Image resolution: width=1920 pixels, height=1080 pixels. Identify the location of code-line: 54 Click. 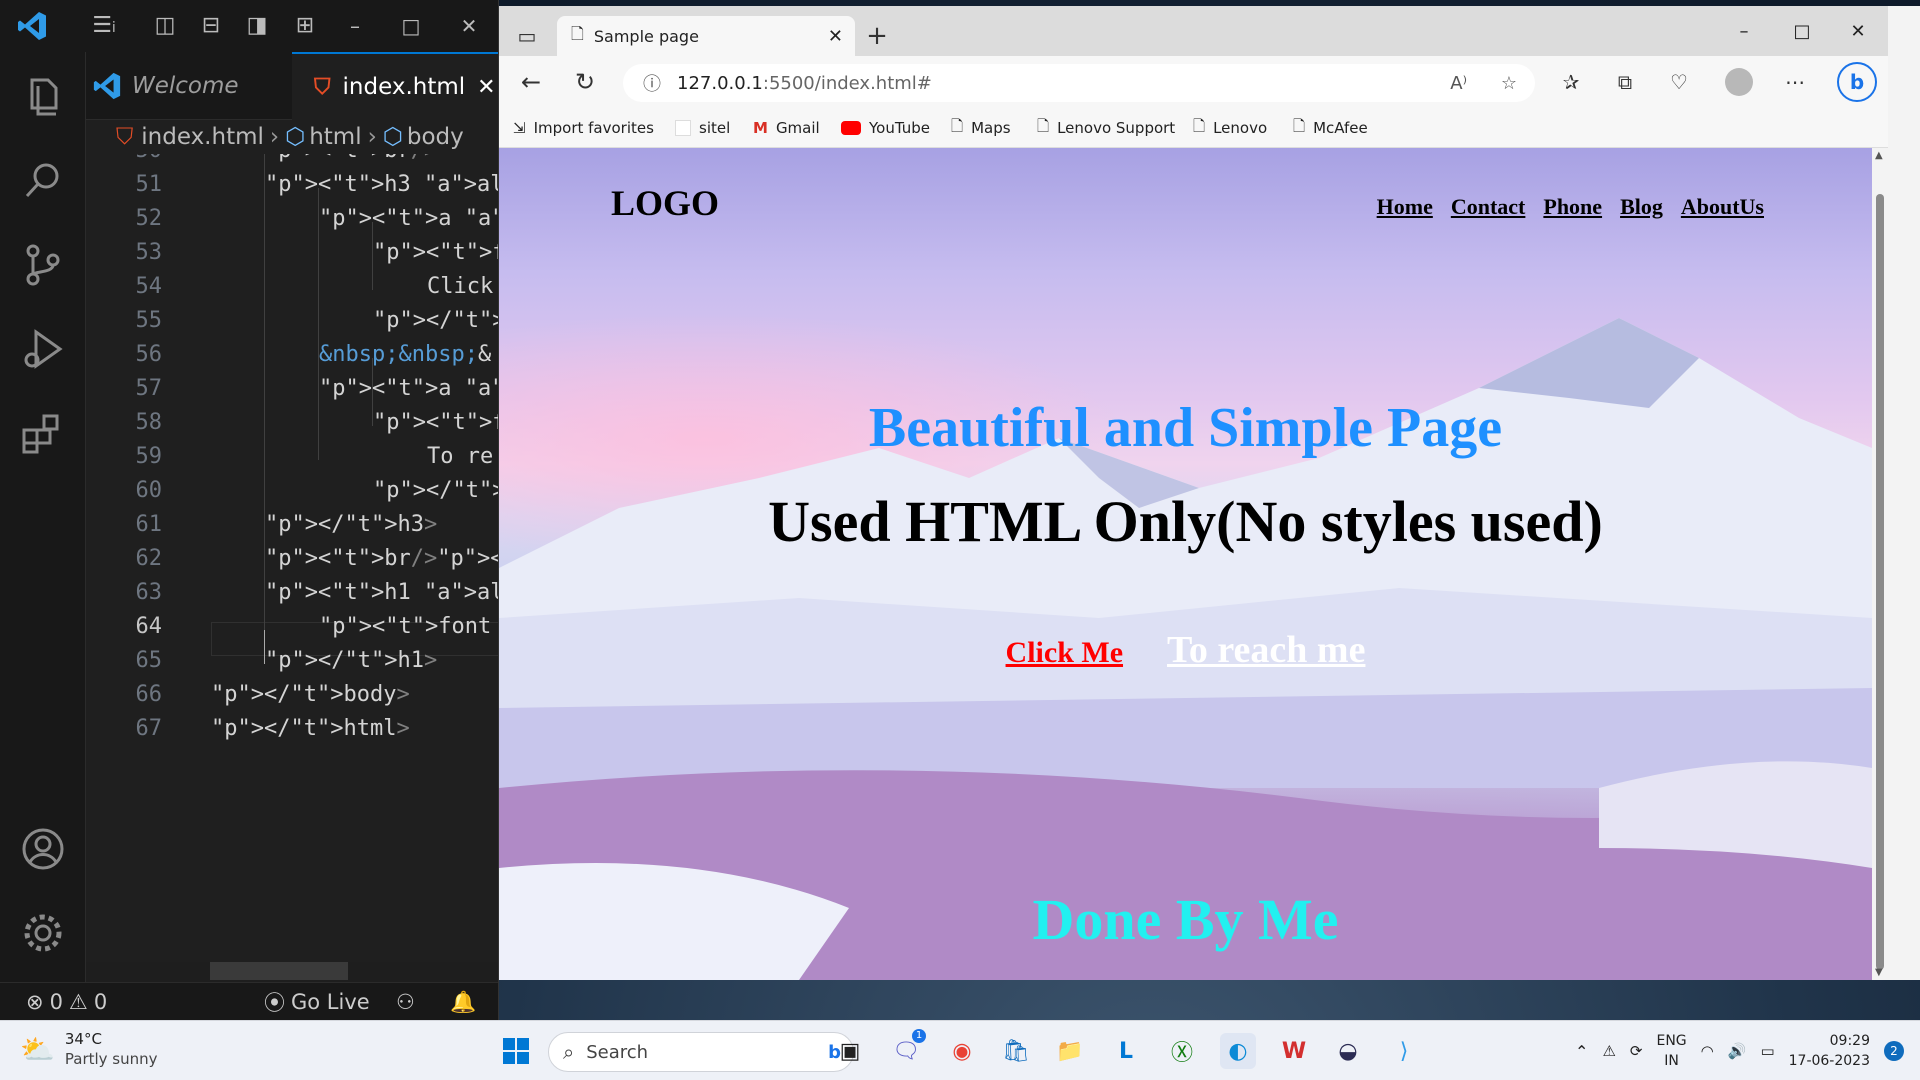
(292, 287).